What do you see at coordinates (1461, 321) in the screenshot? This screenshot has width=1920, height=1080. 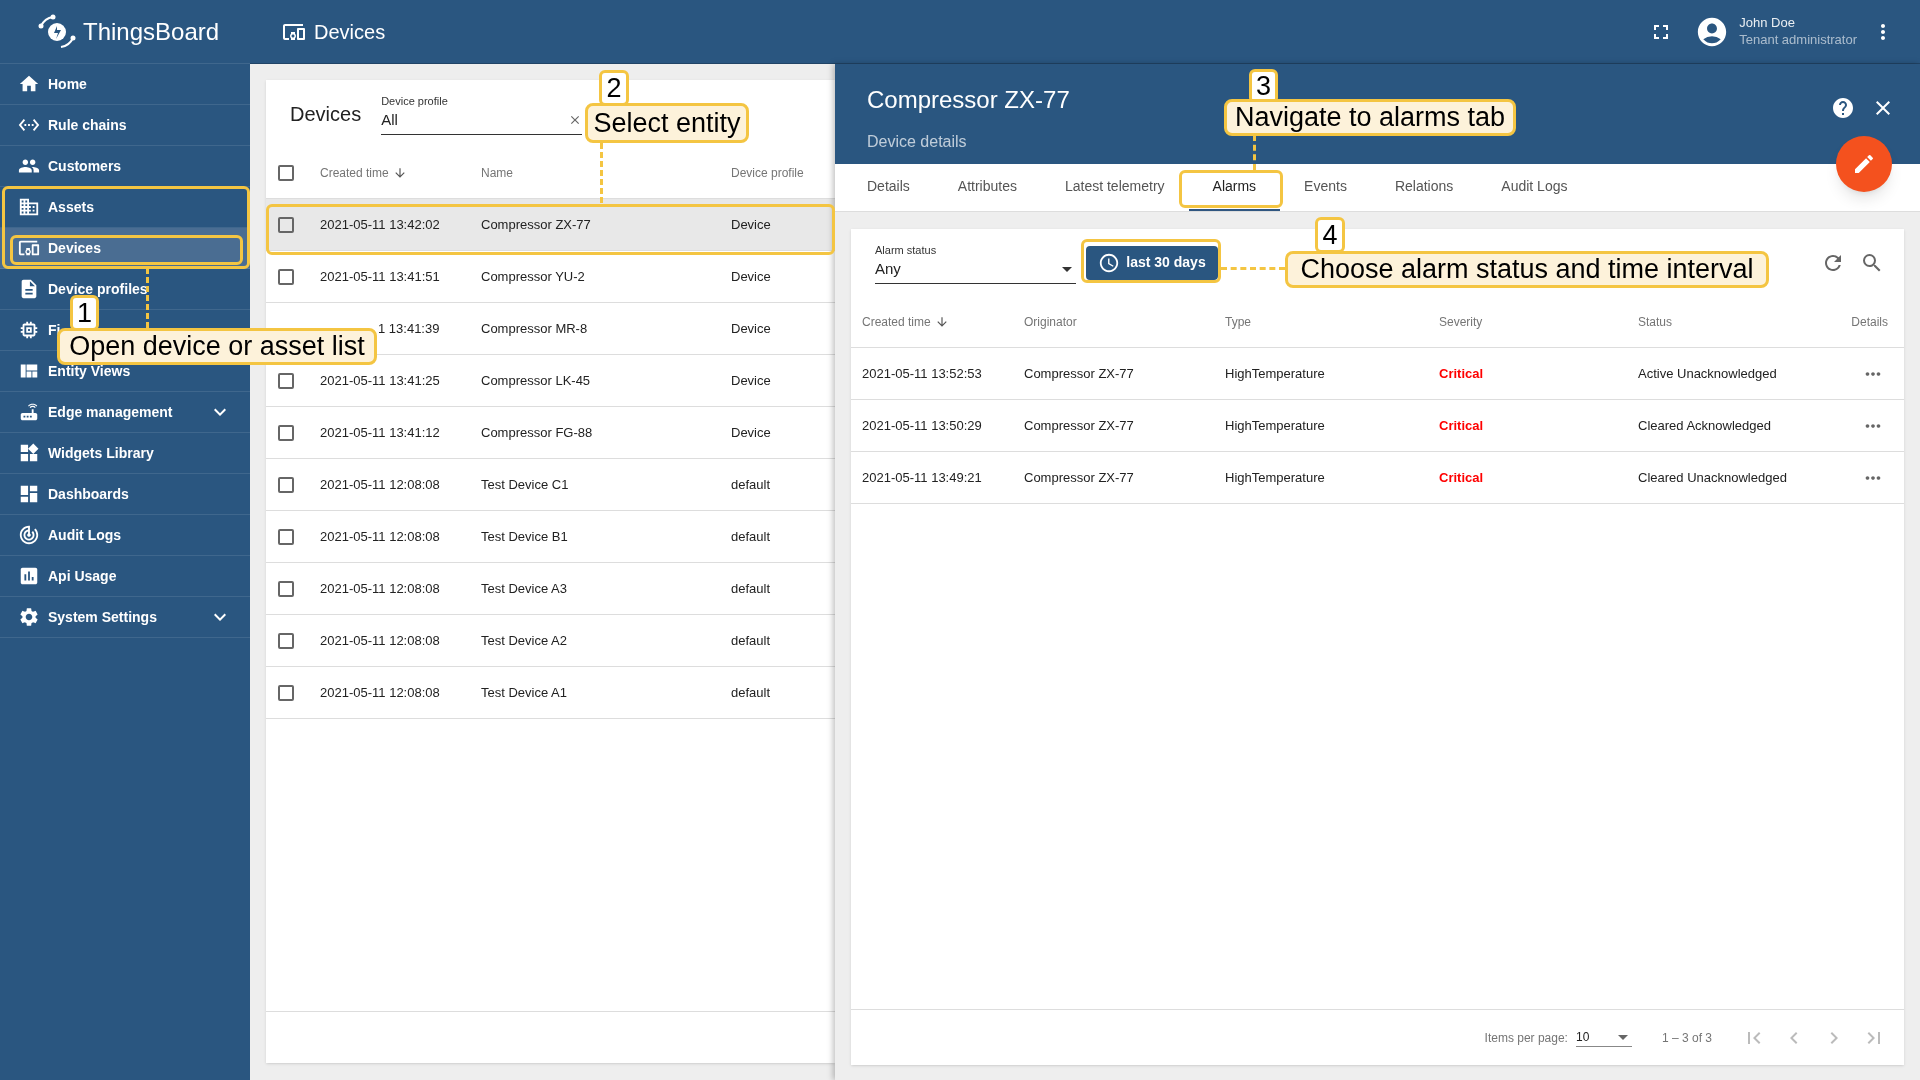 I see `column-header: Severity` at bounding box center [1461, 321].